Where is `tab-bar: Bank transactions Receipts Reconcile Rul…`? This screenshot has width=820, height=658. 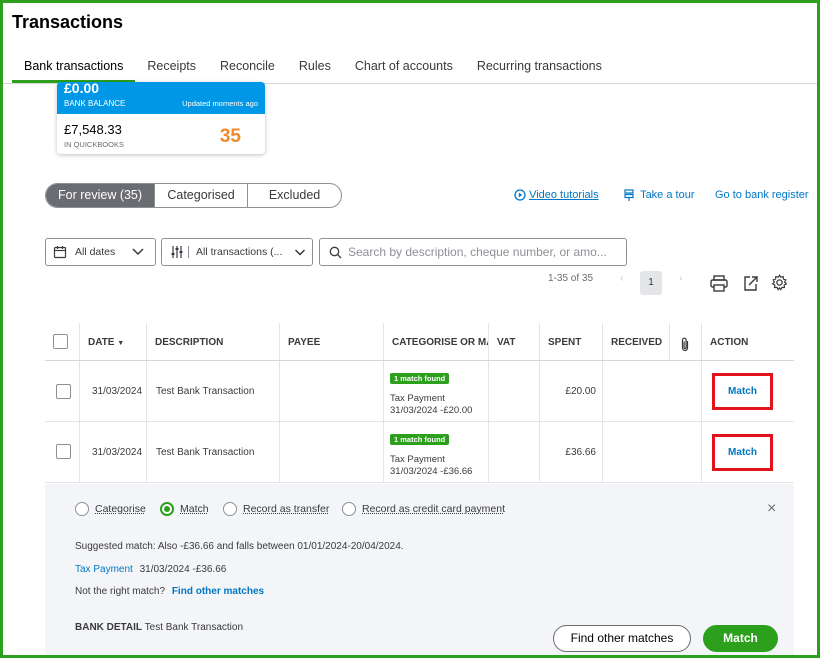
tab-bar: Bank transactions Receipts Reconcile Rul… is located at coordinates (313, 68).